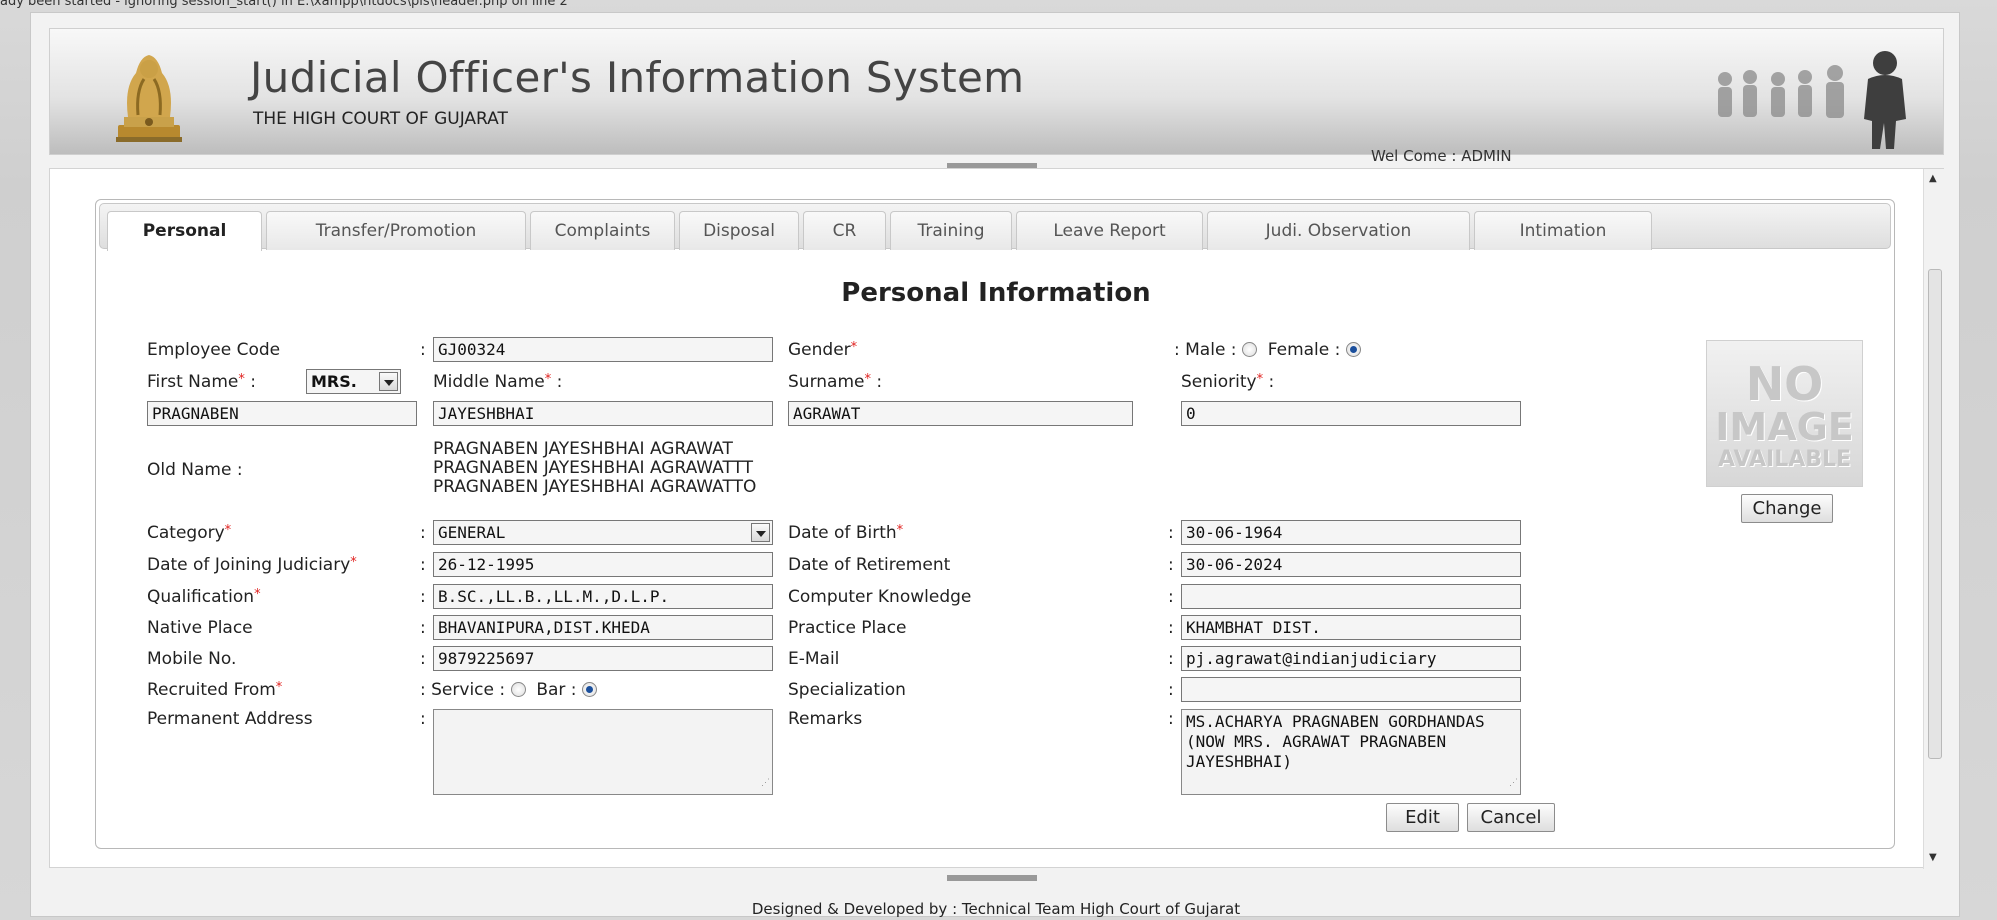 The image size is (1997, 920). Describe the element at coordinates (1351, 596) in the screenshot. I see `computer-knowledge-field` at that location.